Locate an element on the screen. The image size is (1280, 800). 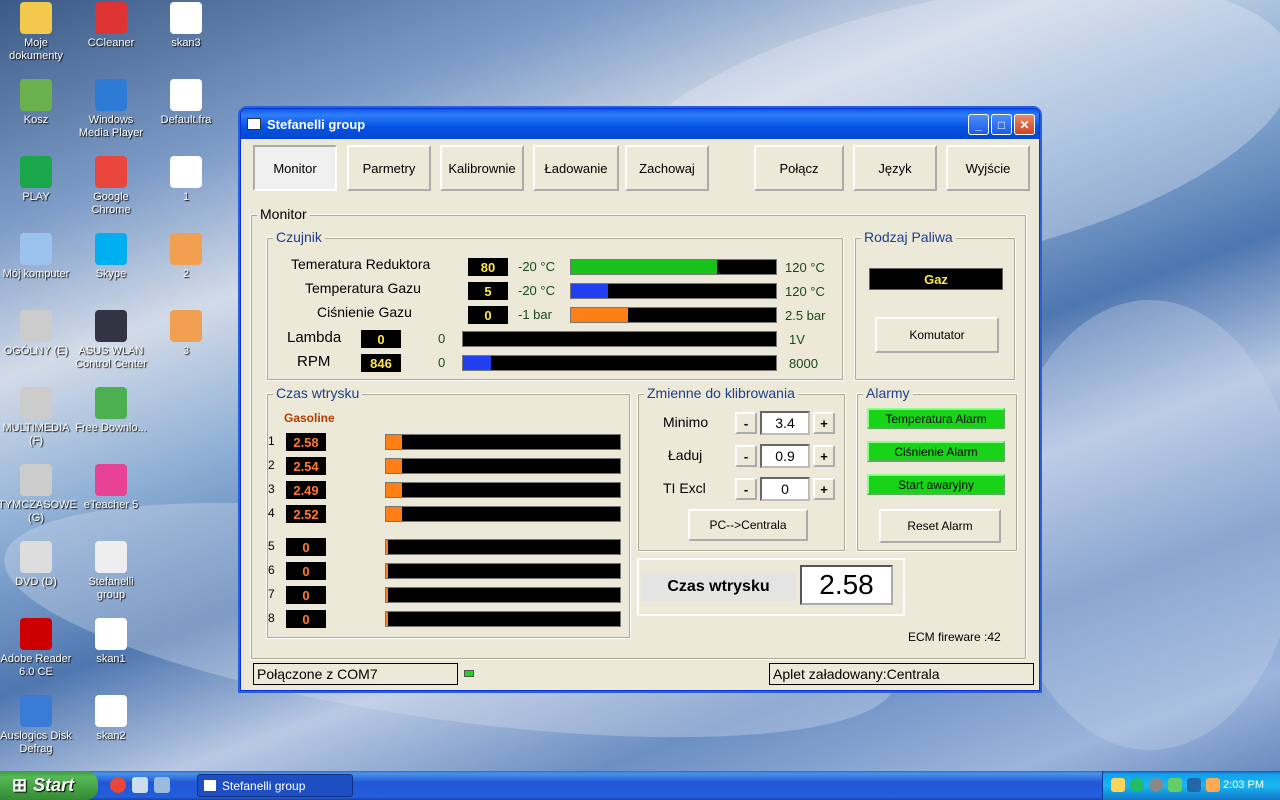
reset-alarm-button: Reset Alarm is located at coordinates (940, 526).